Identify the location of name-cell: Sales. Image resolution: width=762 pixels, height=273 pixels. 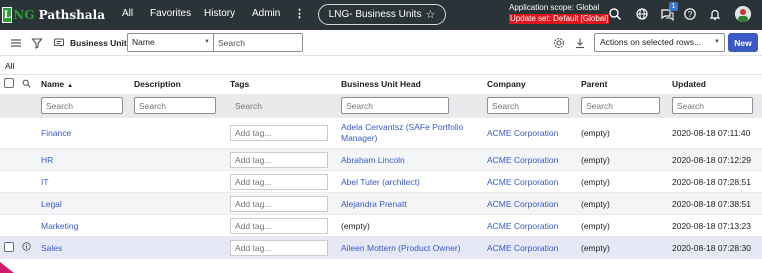
(83, 247).